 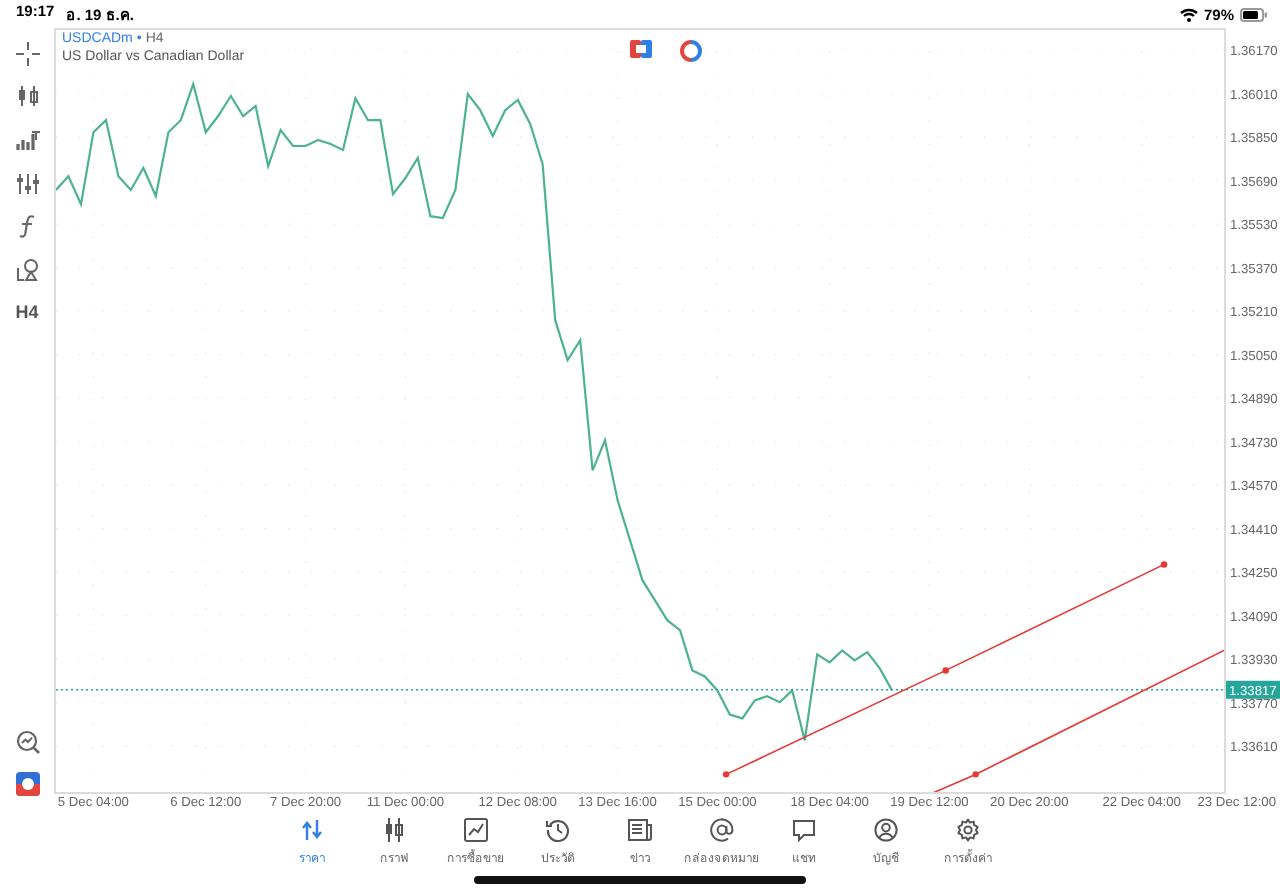 I want to click on price-arrows-icon, so click(x=312, y=830).